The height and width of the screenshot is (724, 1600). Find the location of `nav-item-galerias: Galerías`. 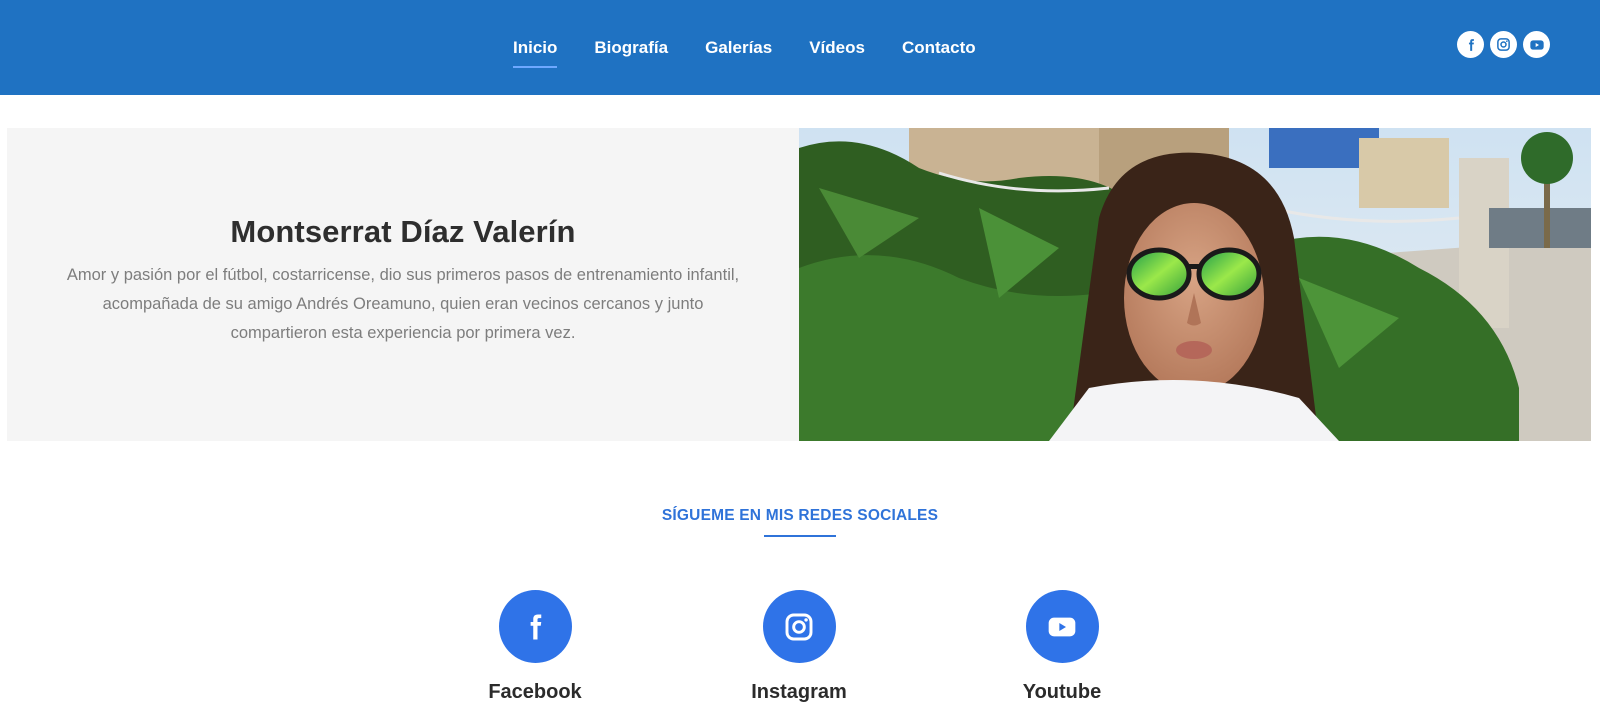

nav-item-galerias: Galerías is located at coordinates (738, 48).